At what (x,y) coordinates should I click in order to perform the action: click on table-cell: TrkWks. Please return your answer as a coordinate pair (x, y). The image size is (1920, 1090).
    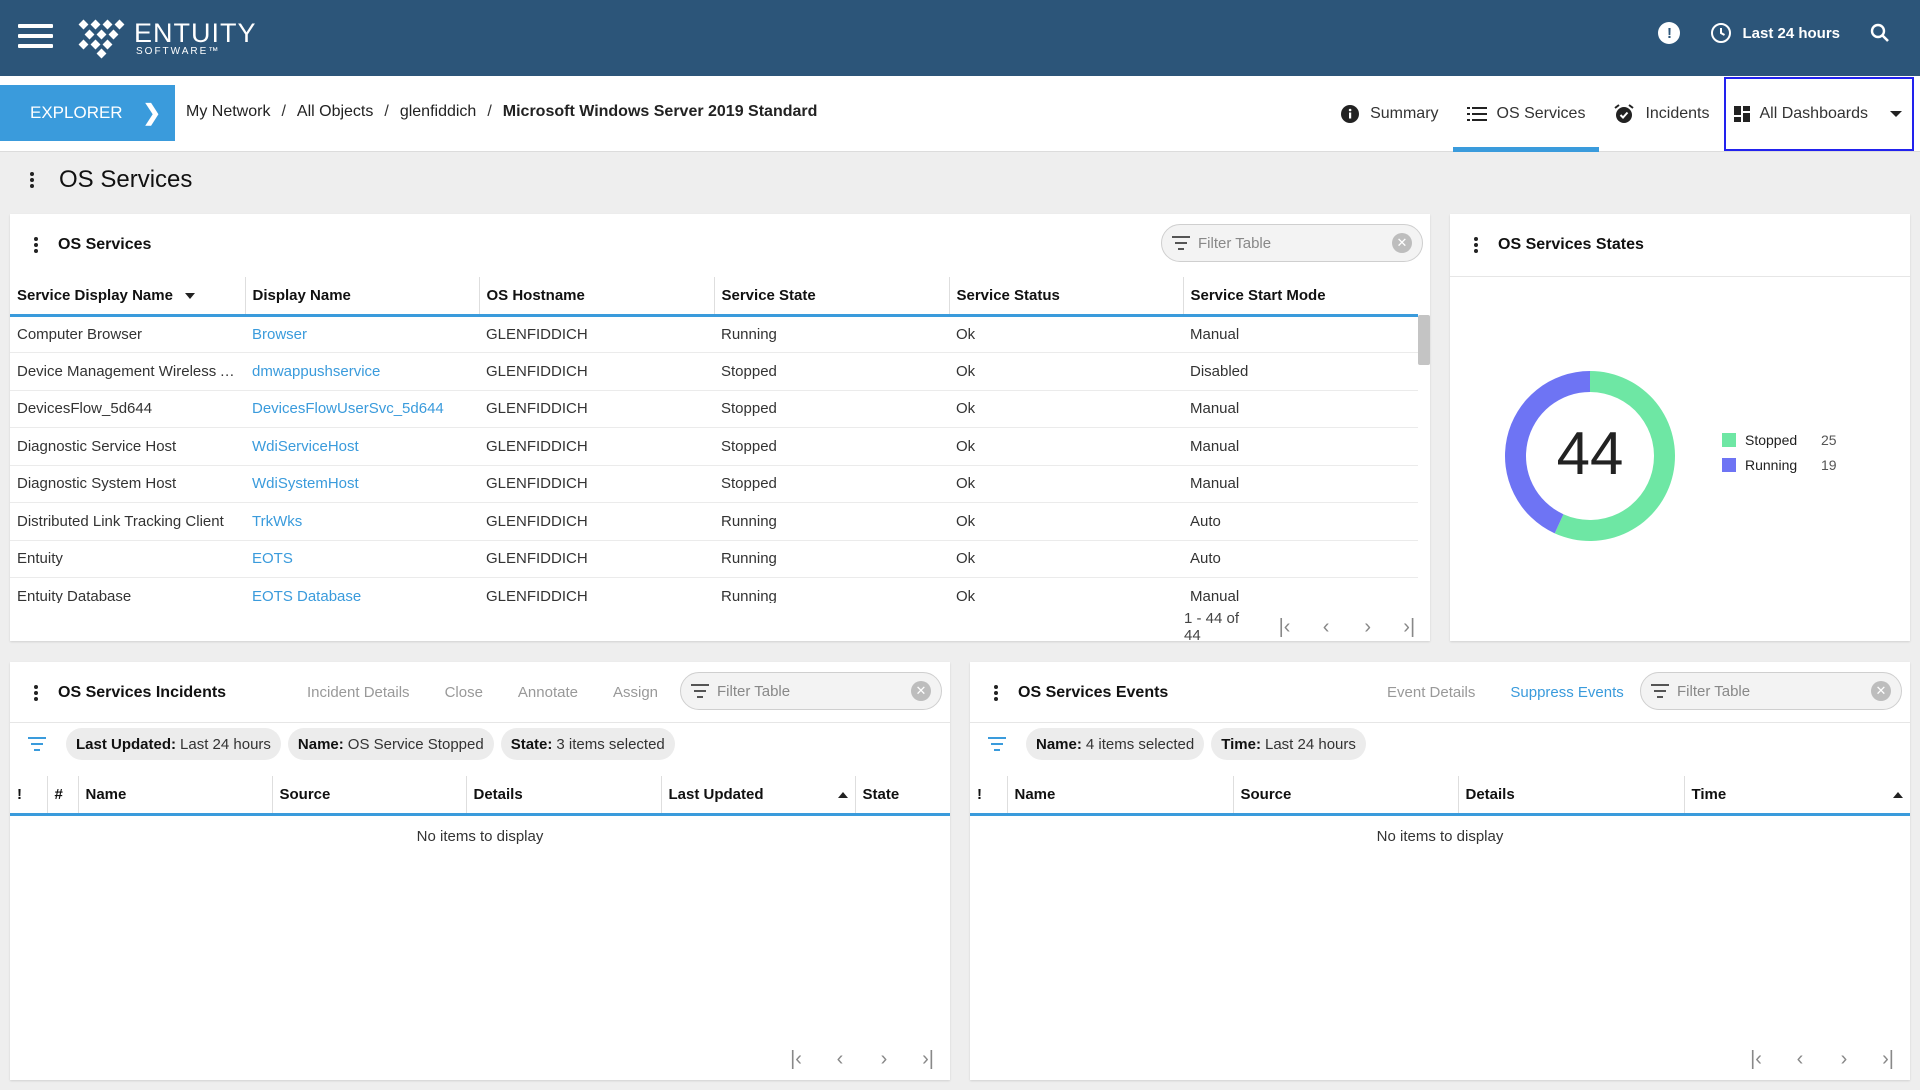
    Looking at the image, I should click on (362, 521).